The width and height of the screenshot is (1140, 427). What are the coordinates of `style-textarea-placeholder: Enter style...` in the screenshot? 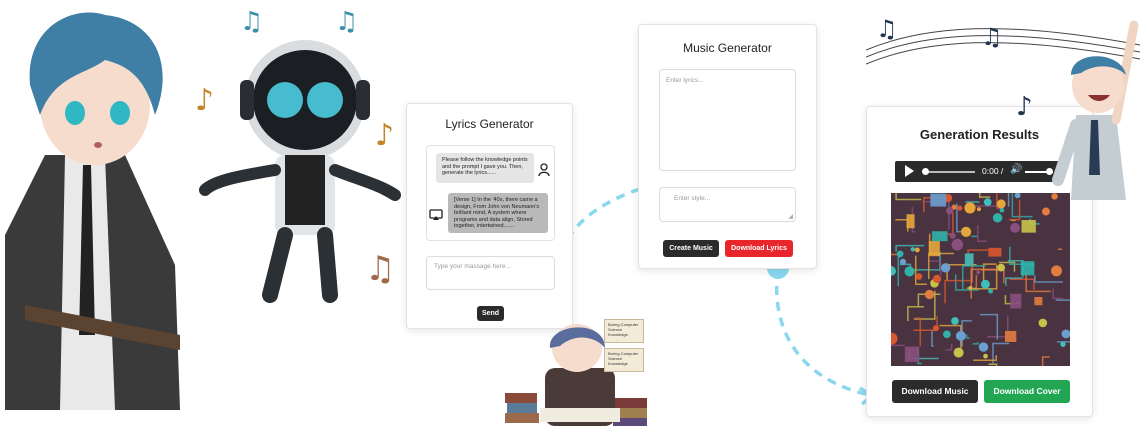 It's located at (692, 198).